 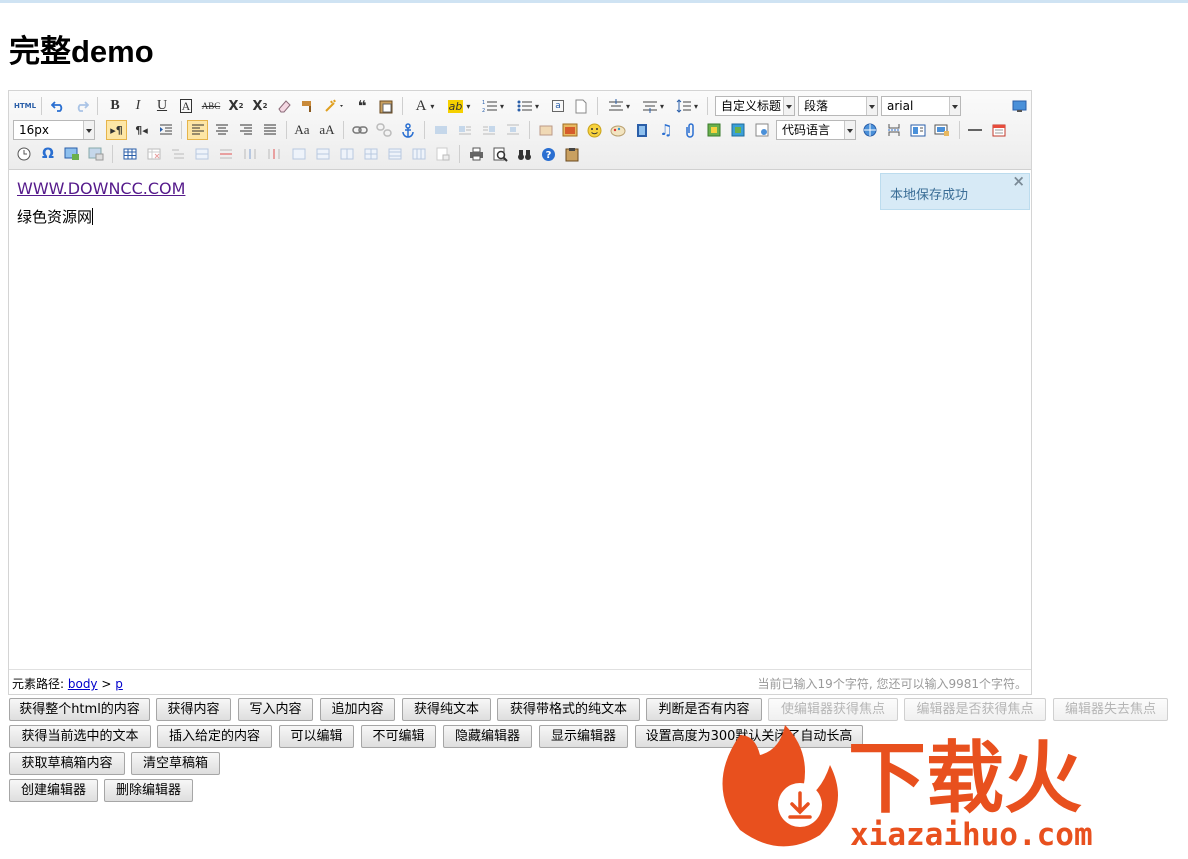 I want to click on simple-upload-icon, so click(x=546, y=130).